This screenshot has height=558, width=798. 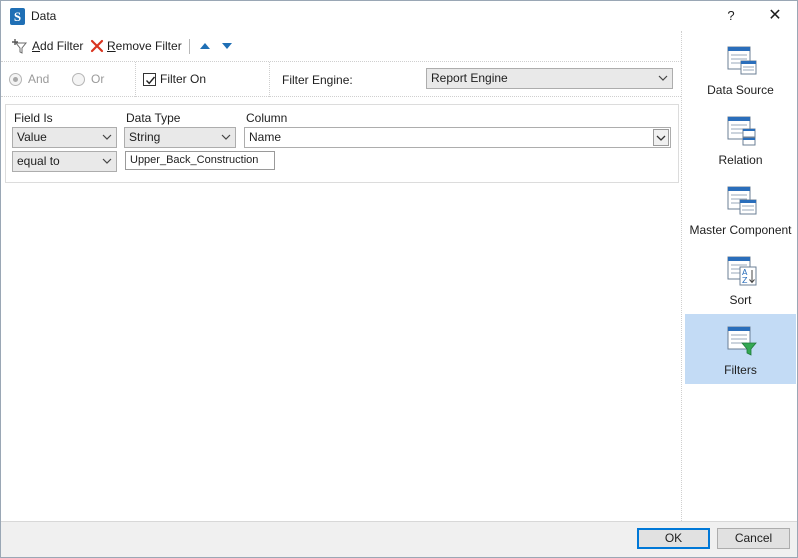 I want to click on filter-on-label: Filter On, so click(x=183, y=79).